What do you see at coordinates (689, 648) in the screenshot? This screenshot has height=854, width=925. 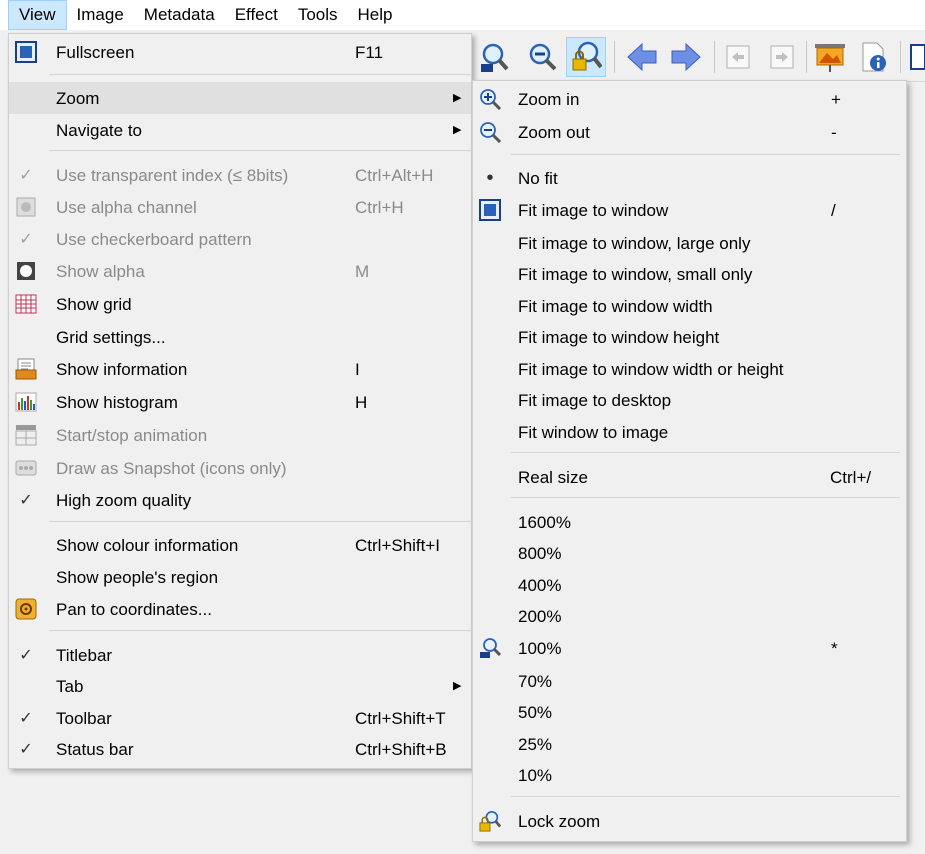 I see `menu-item-zoom-100: 100% *` at bounding box center [689, 648].